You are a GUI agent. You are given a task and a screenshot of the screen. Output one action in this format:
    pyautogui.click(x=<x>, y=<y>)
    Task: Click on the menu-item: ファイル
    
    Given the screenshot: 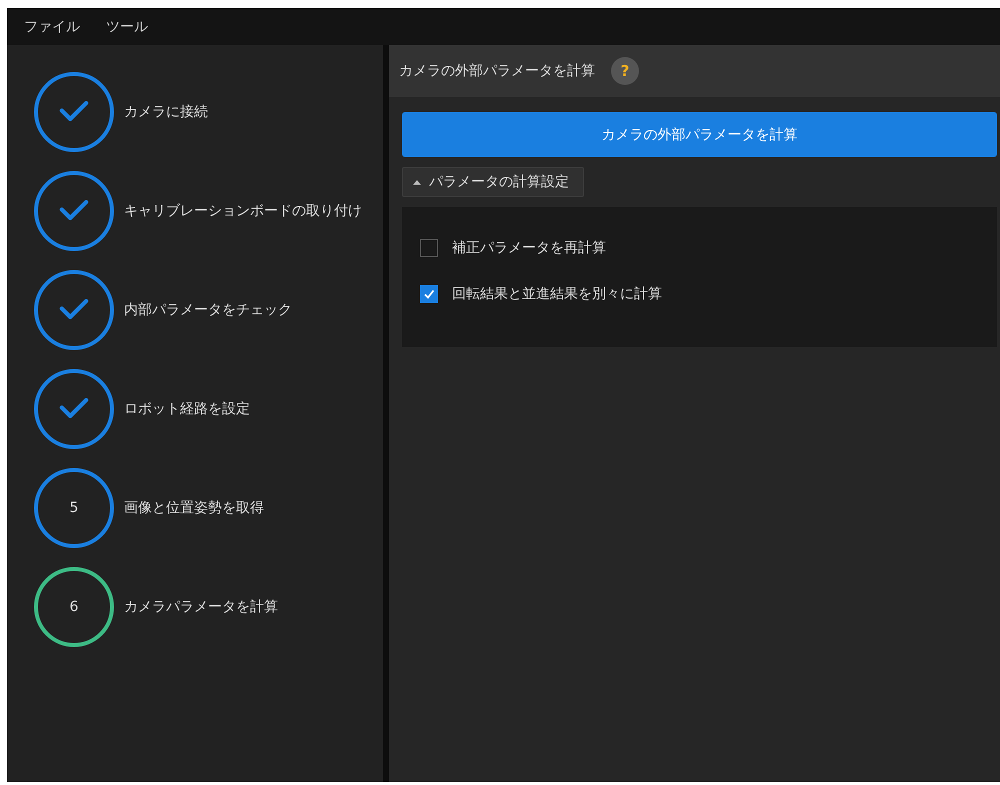 What is the action you would take?
    pyautogui.click(x=52, y=27)
    